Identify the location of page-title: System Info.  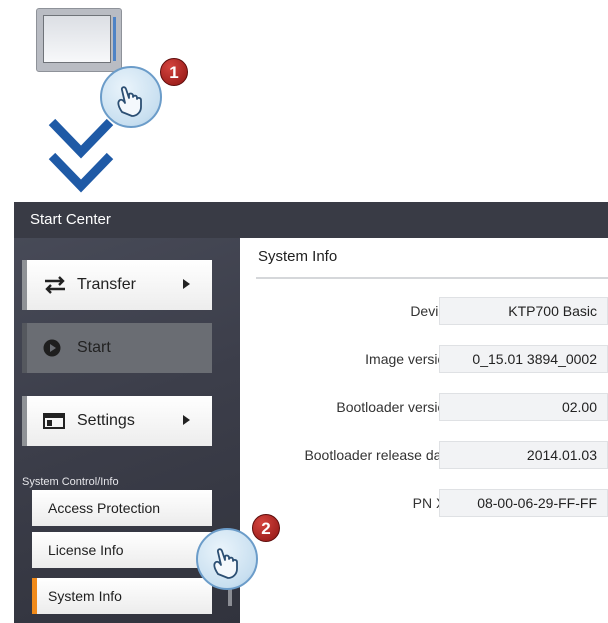
(298, 256).